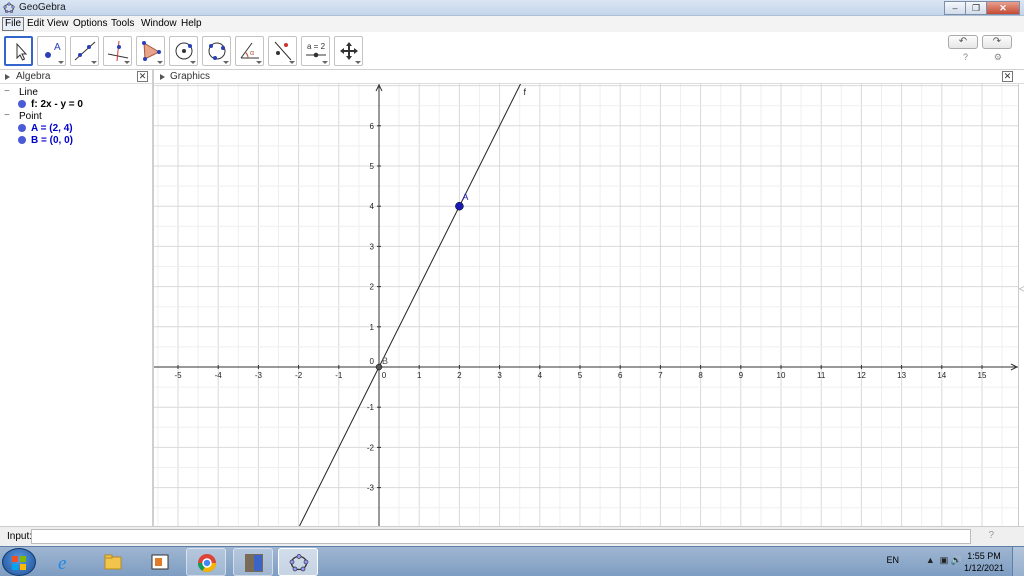 This screenshot has height=576, width=1024. I want to click on line-tool-icon, so click(85, 51).